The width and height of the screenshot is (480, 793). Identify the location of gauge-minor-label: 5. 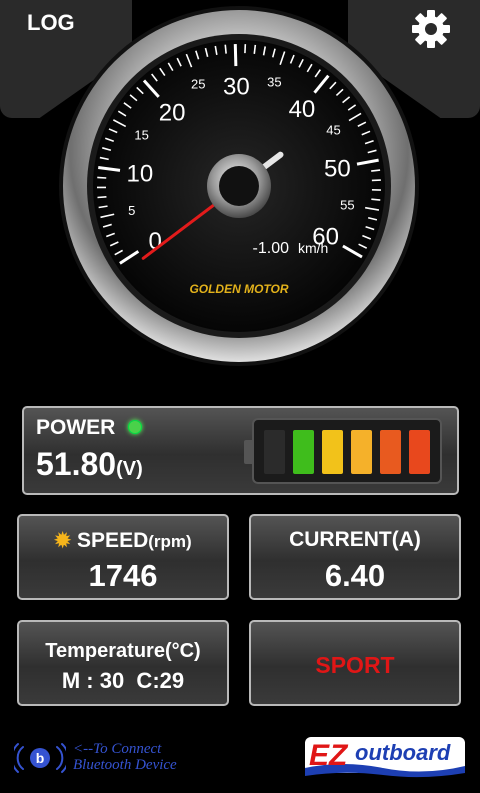
(131, 210).